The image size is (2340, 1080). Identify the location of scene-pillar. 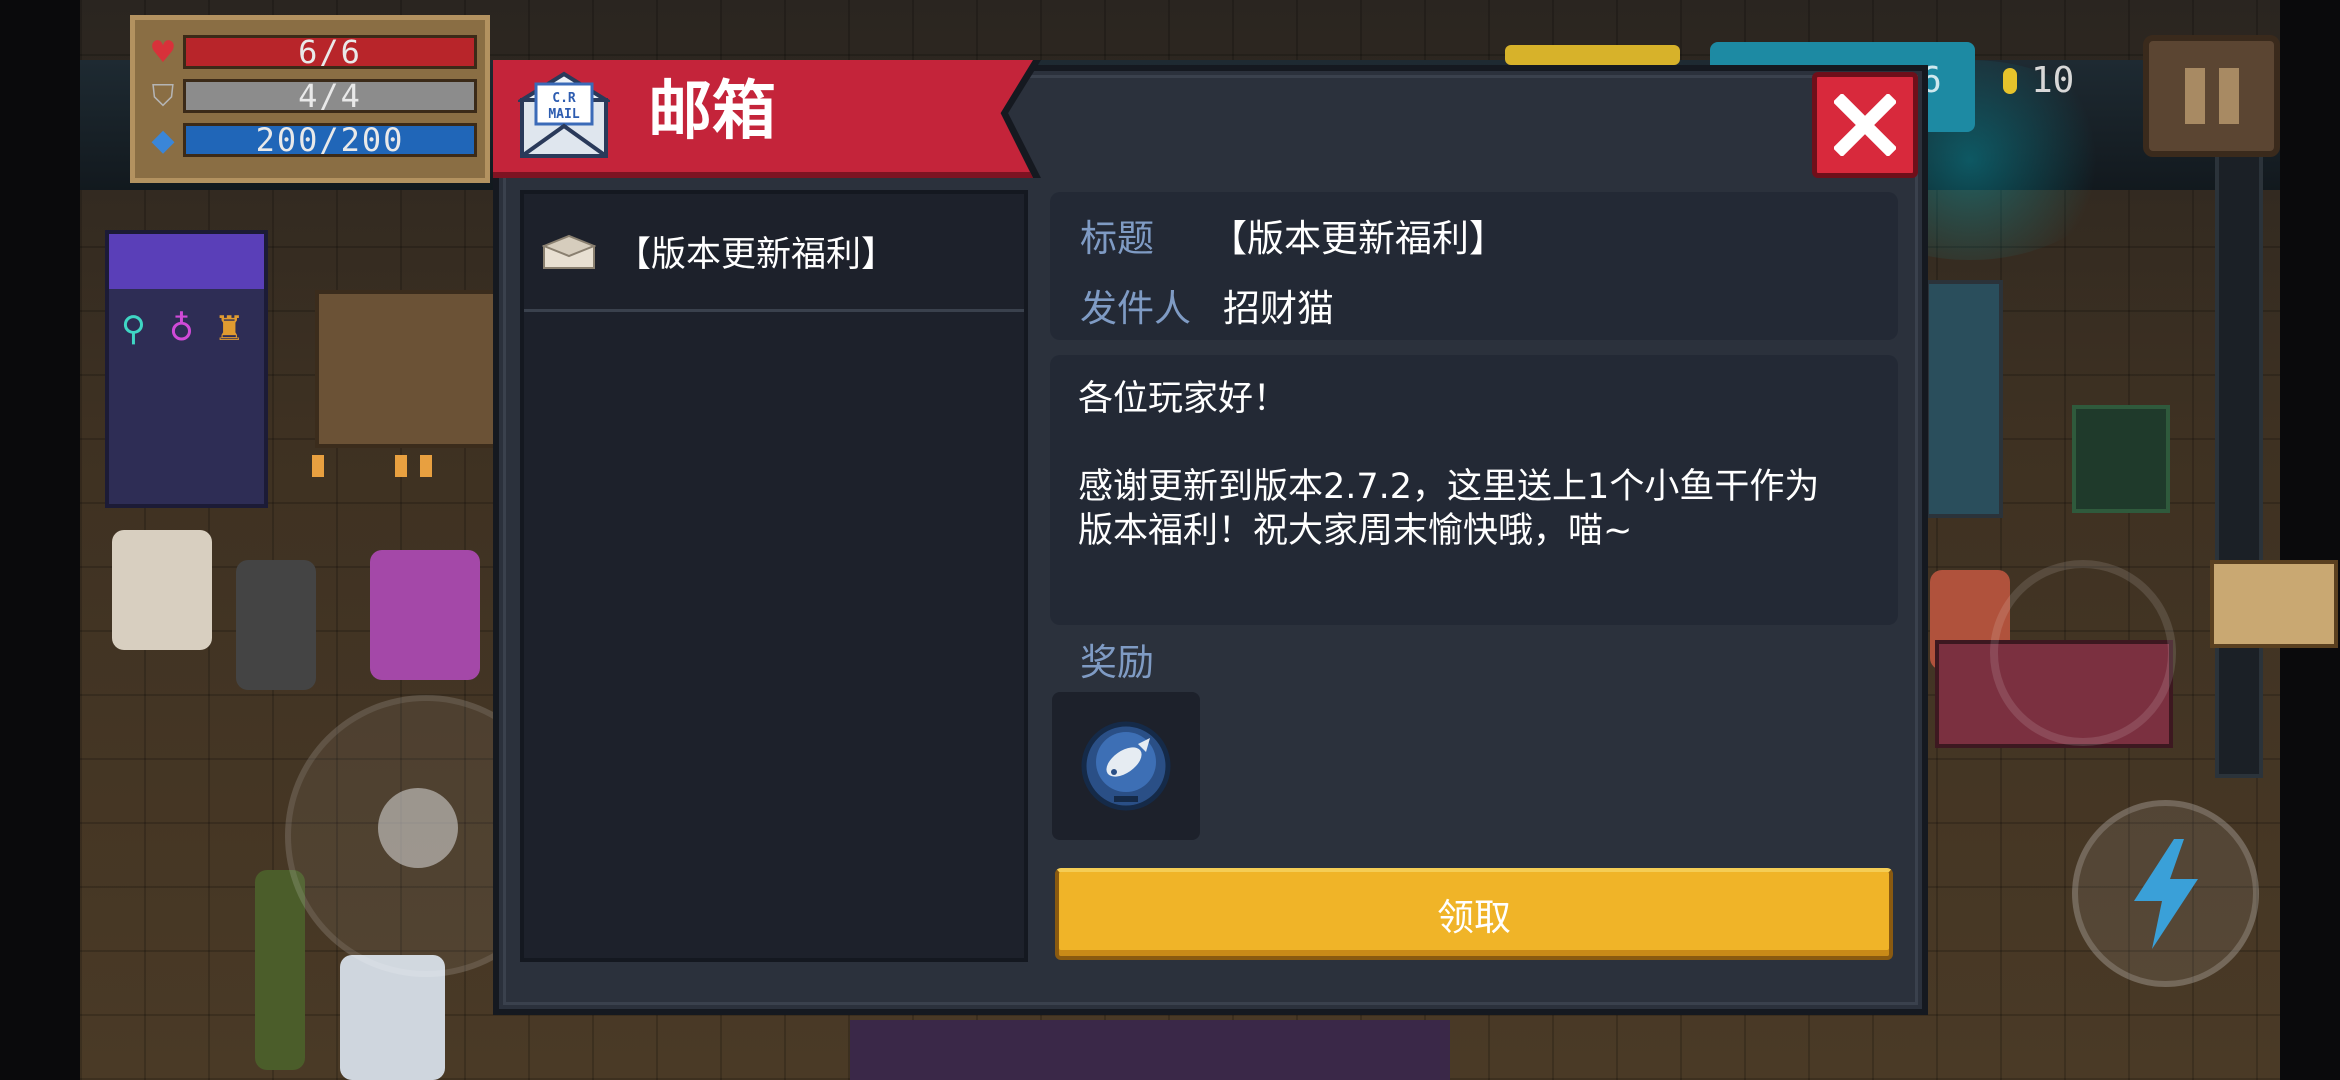
(2239, 454).